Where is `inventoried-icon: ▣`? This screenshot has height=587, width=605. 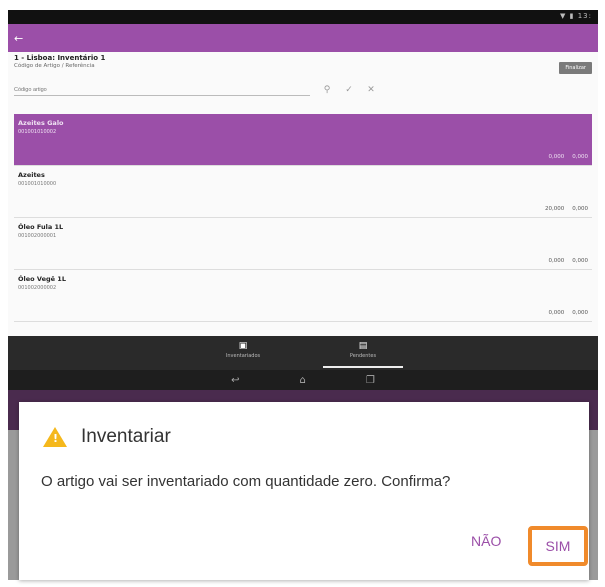 inventoried-icon: ▣ is located at coordinates (243, 346).